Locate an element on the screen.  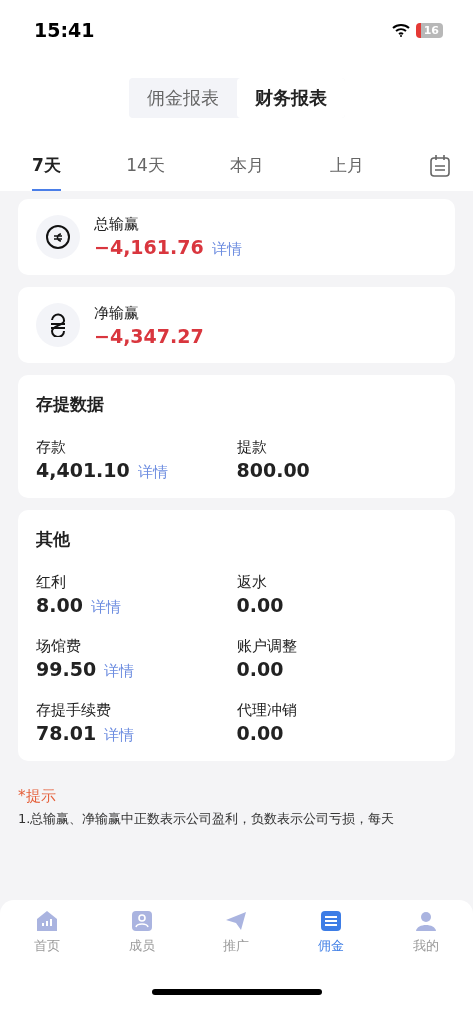
status-time: 15:41 is located at coordinates (64, 30).